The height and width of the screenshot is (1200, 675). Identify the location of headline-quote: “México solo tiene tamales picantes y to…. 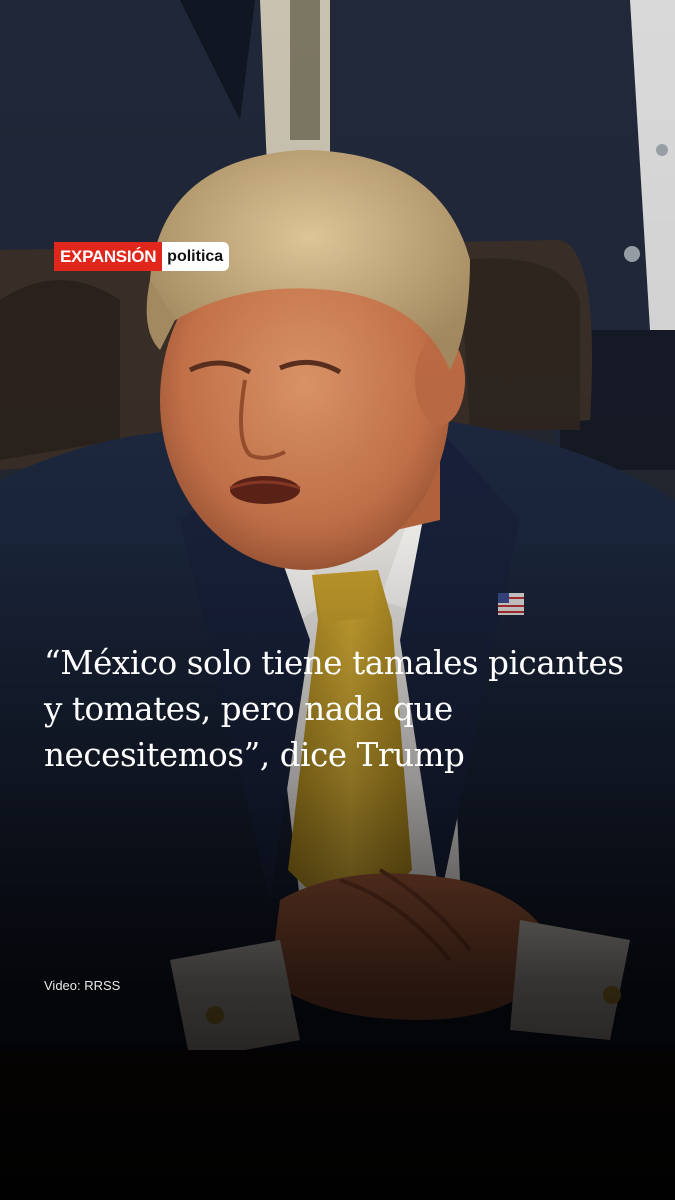
(334, 709).